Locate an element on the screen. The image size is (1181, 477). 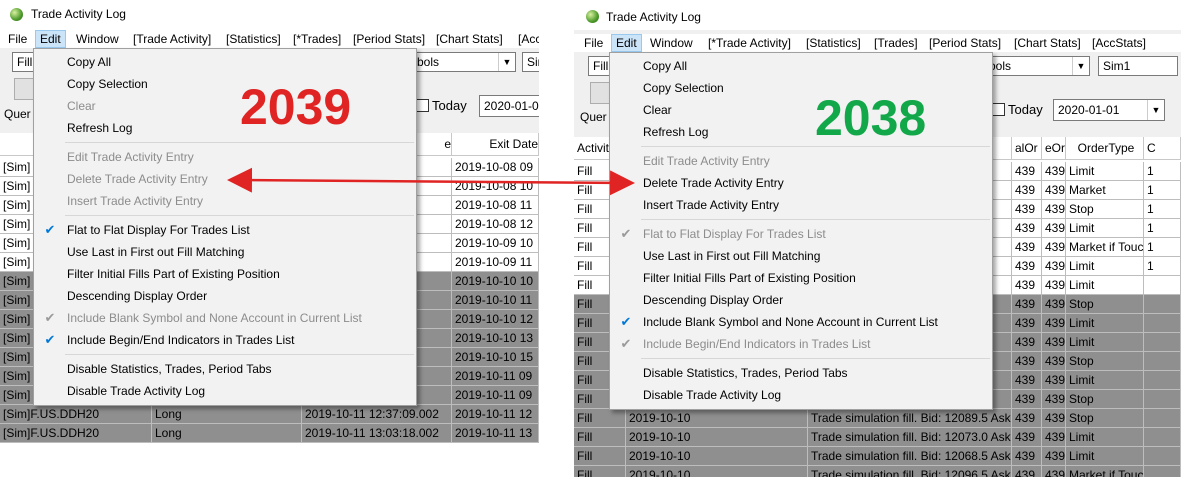
comparison-arrow is located at coordinates (431, 181).